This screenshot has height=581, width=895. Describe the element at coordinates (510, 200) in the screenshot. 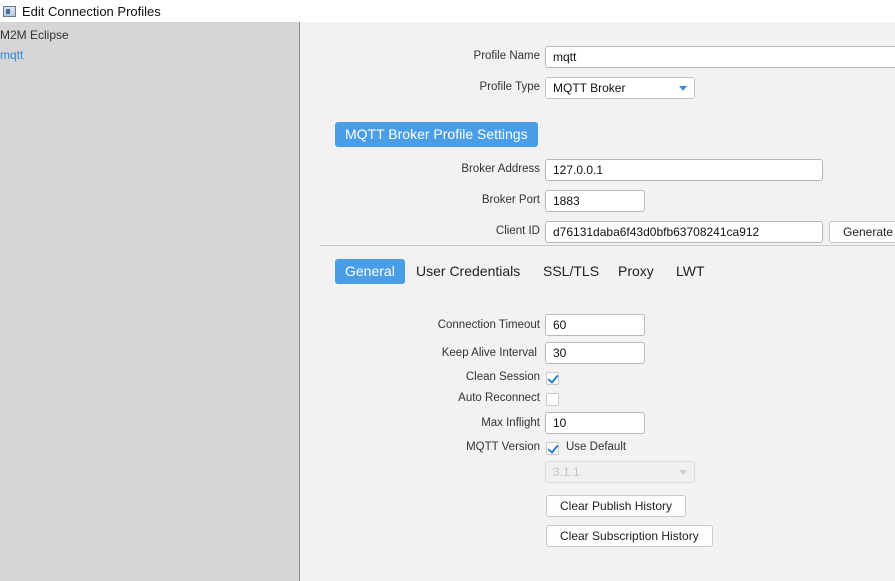

I see `broker-port-label: Broker Port` at that location.